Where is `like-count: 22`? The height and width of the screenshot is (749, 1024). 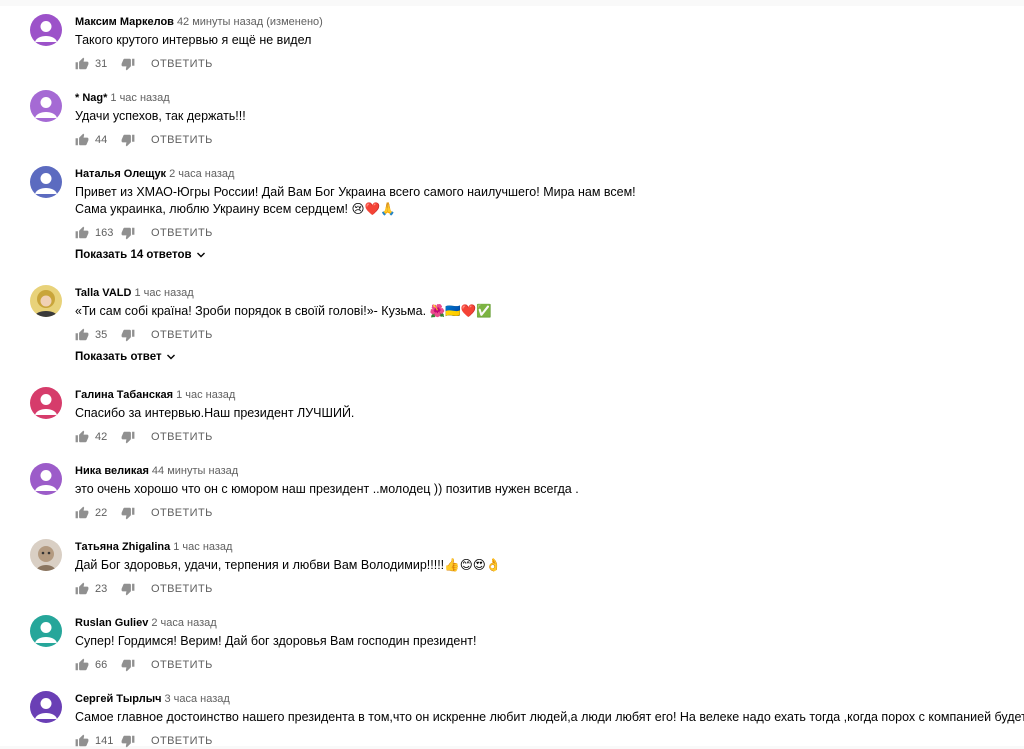 like-count: 22 is located at coordinates (101, 513).